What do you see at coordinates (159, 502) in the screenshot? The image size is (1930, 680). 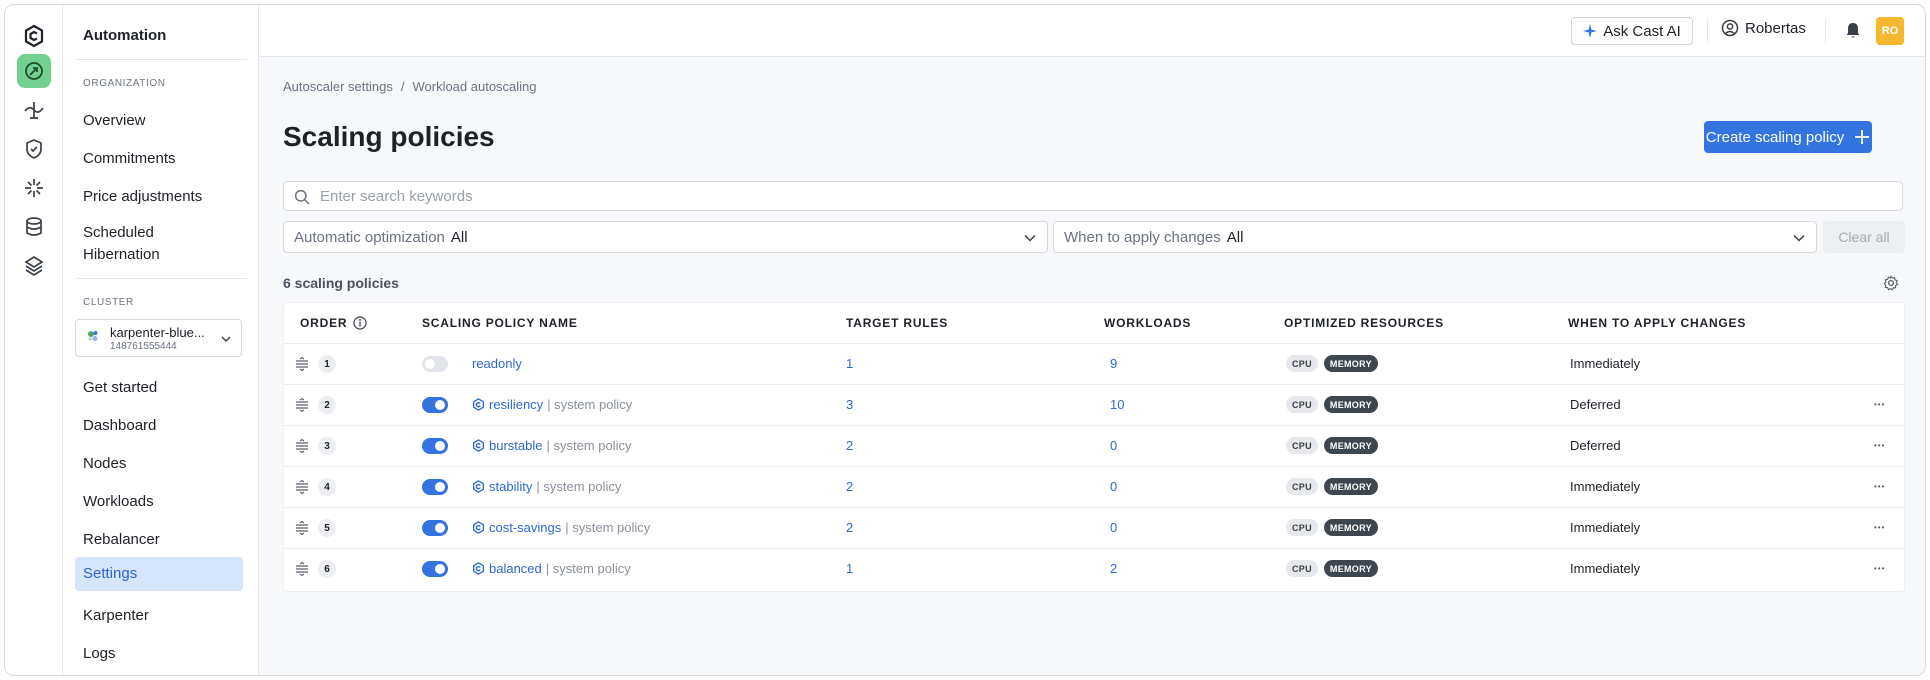 I see `sidebar-item-workloads: Workloads` at bounding box center [159, 502].